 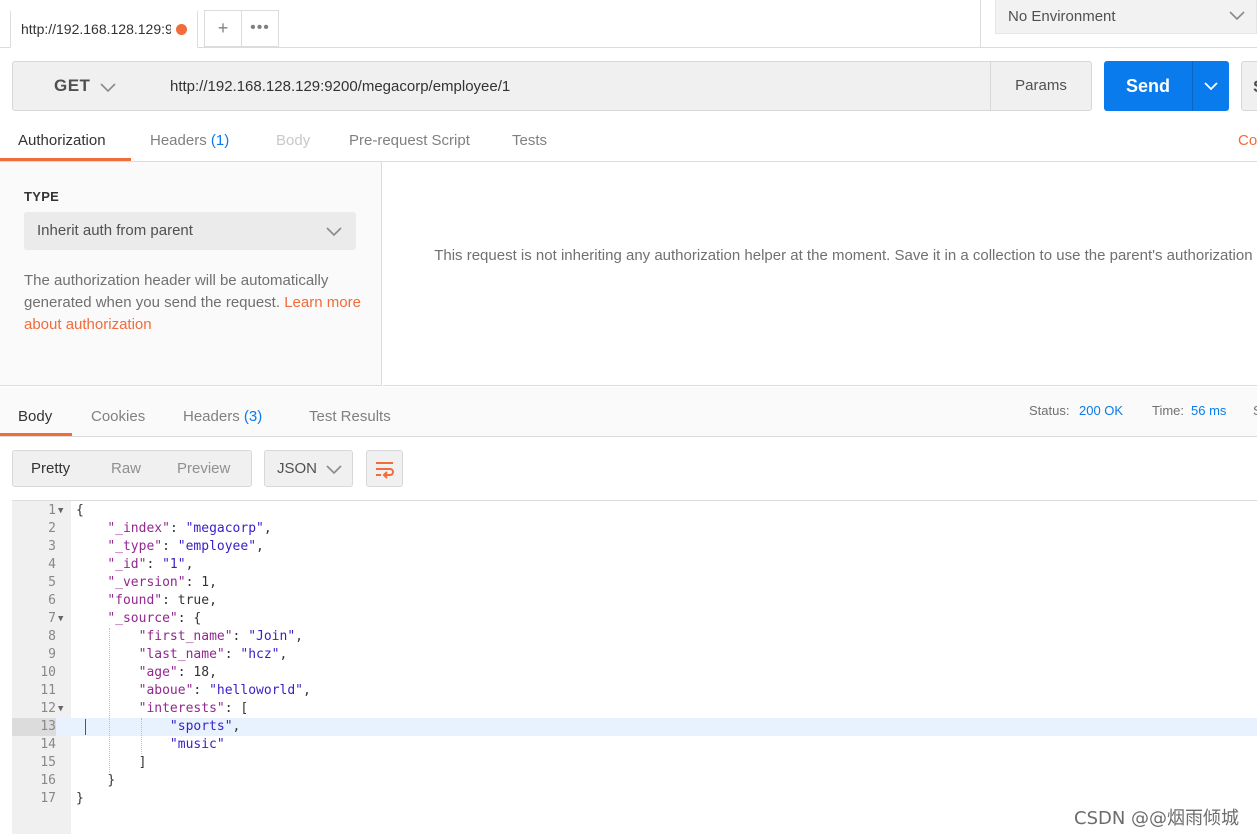 I want to click on json-number: 18, so click(x=201, y=672).